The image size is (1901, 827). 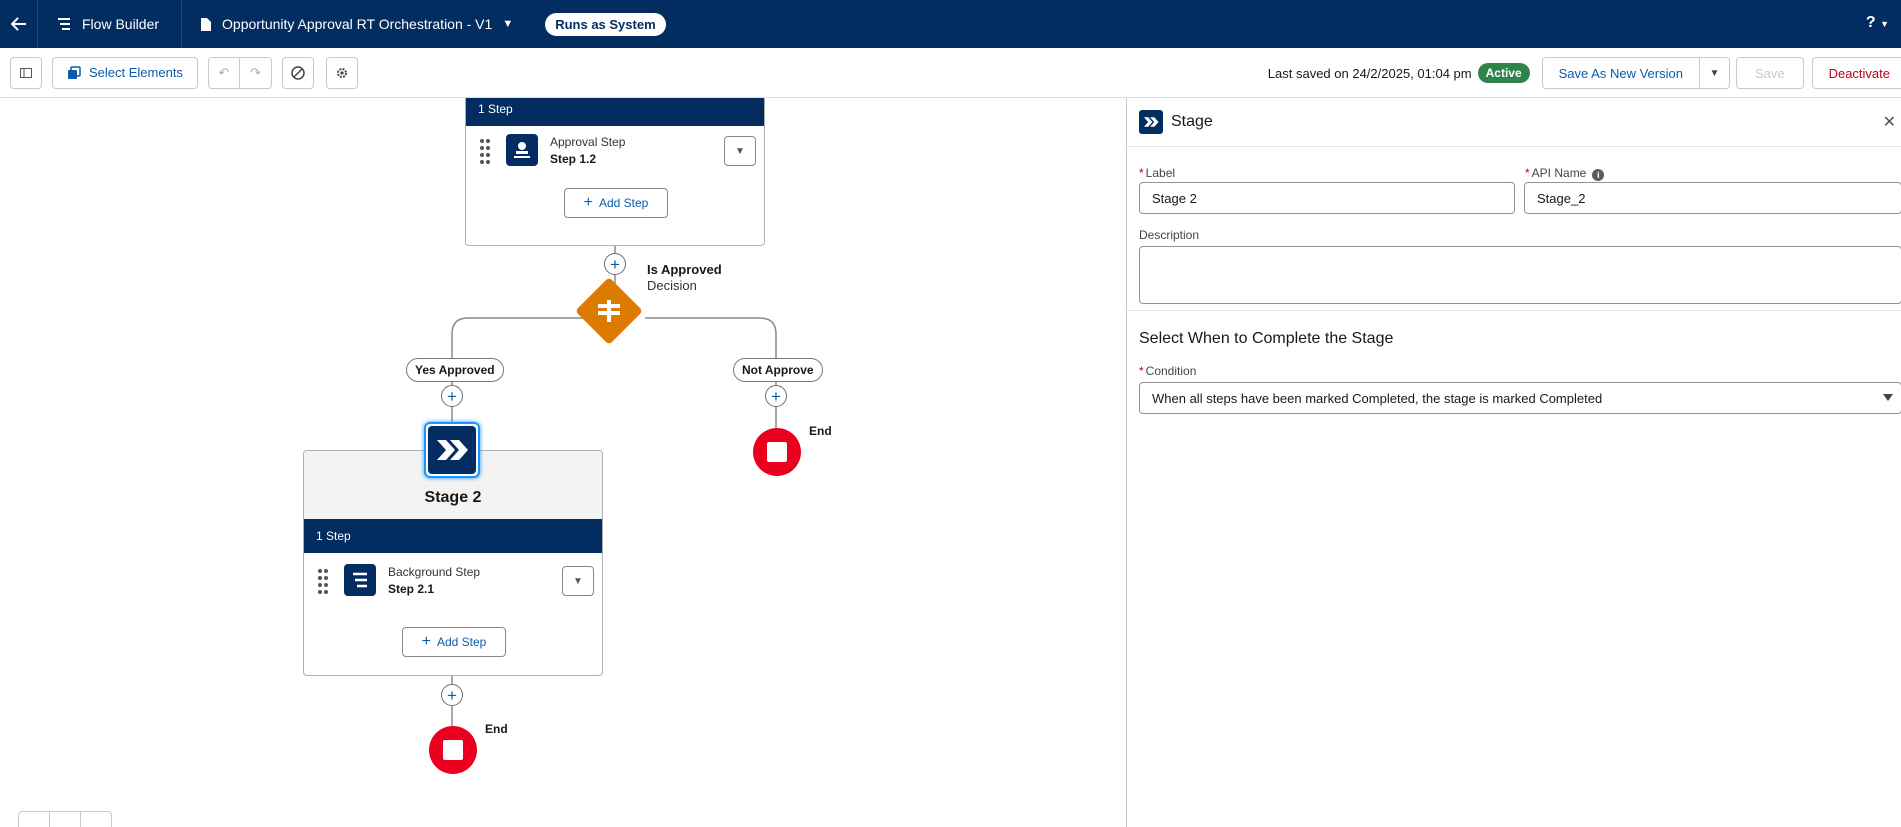 What do you see at coordinates (455, 370) in the screenshot?
I see `branch-yes-approved: Yes Approved` at bounding box center [455, 370].